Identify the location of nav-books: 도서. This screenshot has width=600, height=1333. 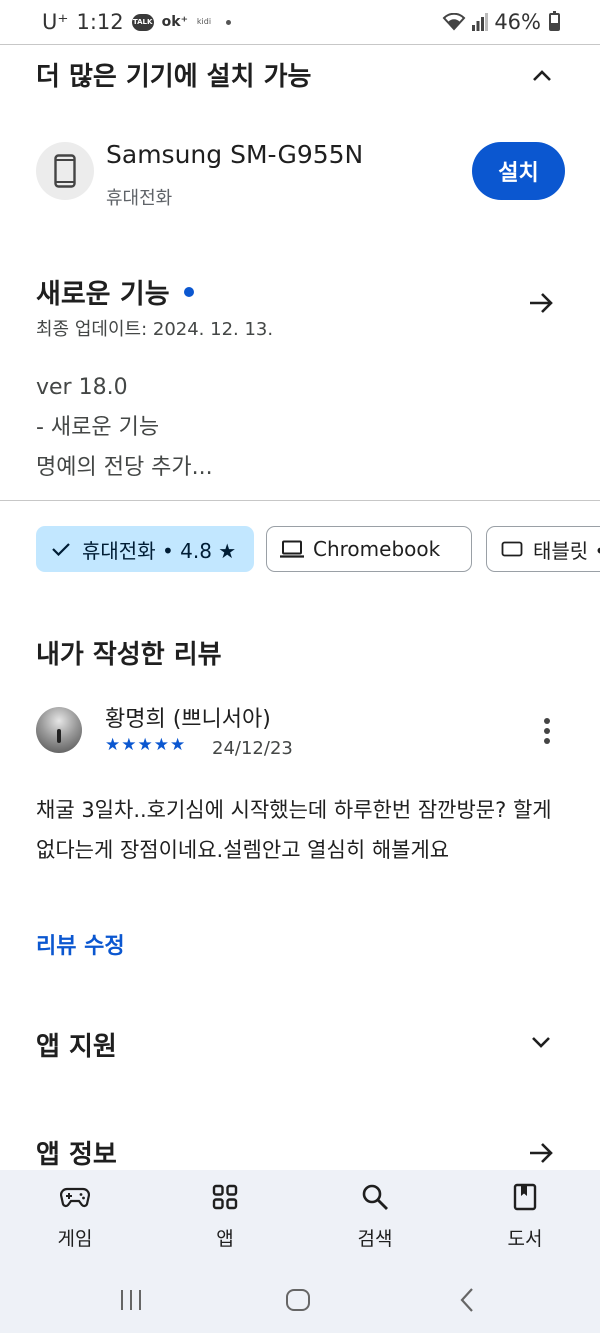
(525, 1216).